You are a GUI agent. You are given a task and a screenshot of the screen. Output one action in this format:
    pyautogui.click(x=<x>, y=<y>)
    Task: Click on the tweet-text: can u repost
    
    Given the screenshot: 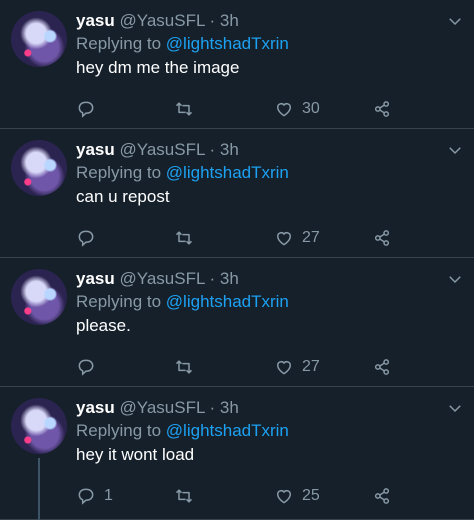 What is the action you would take?
    pyautogui.click(x=123, y=196)
    